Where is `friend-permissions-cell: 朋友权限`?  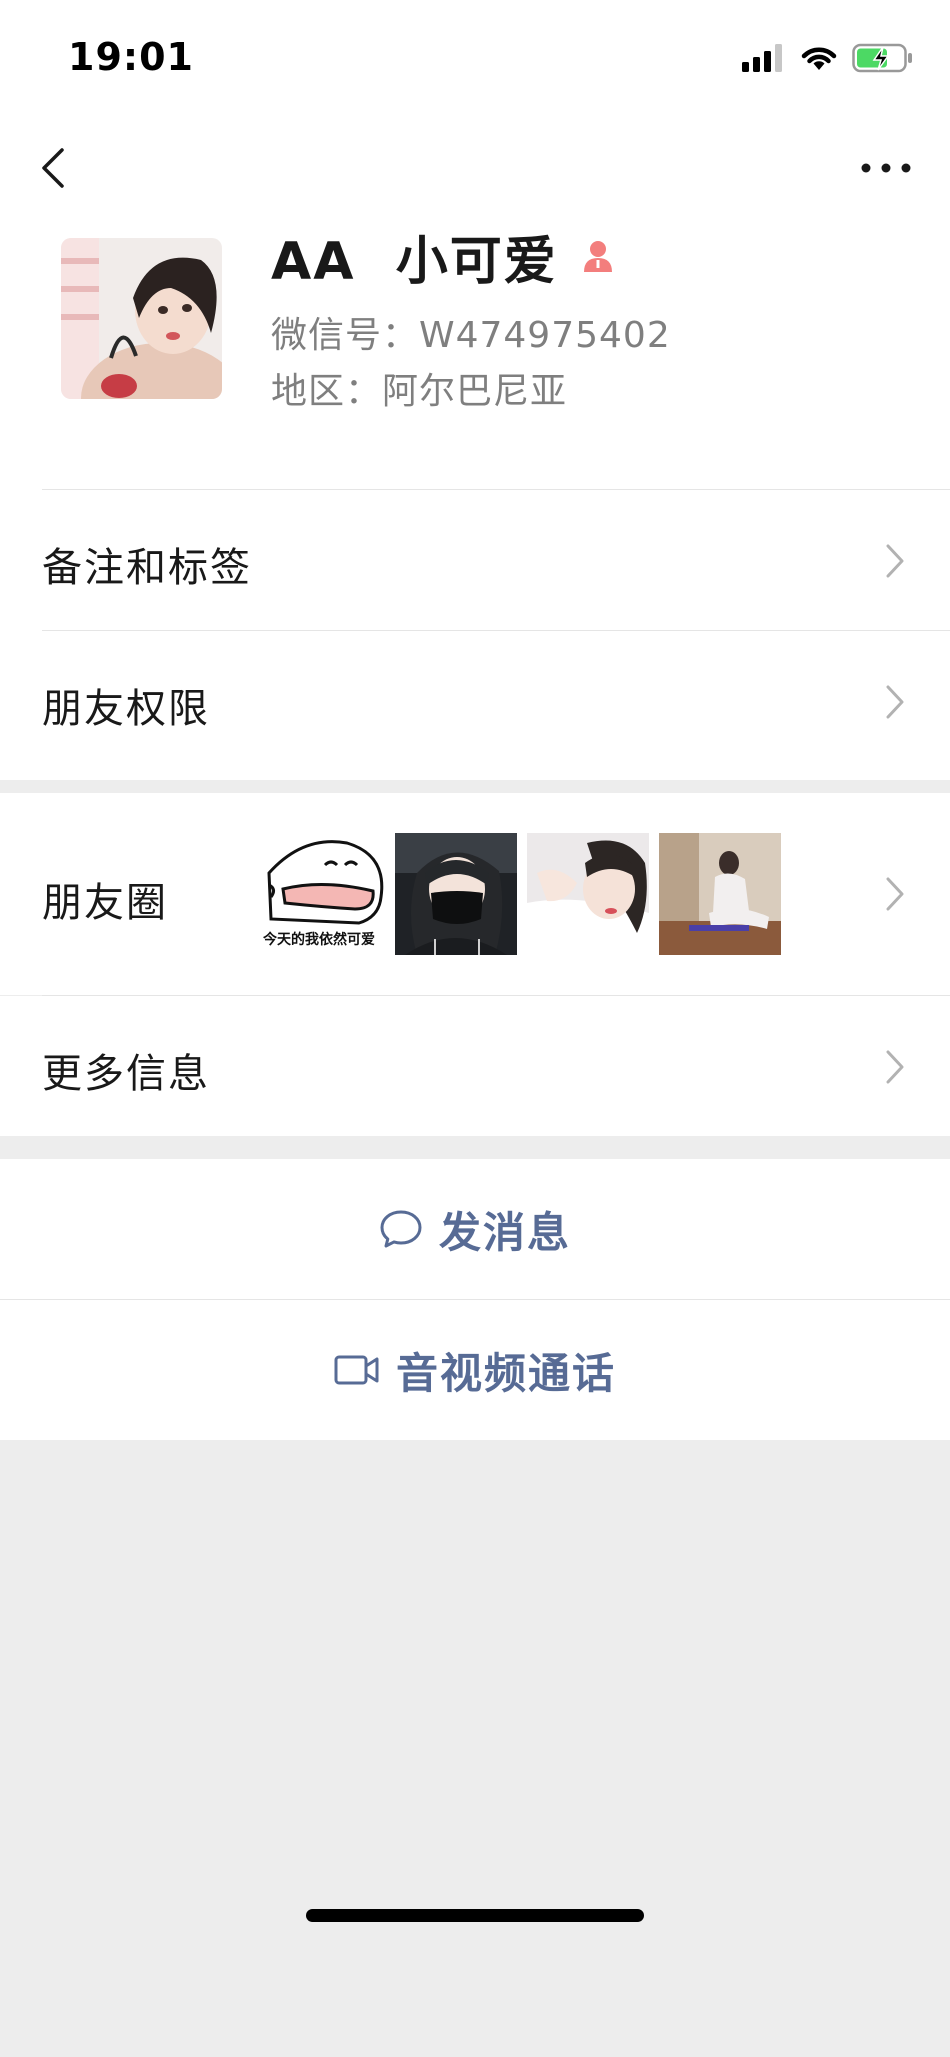 friend-permissions-cell: 朋友权限 is located at coordinates (475, 701).